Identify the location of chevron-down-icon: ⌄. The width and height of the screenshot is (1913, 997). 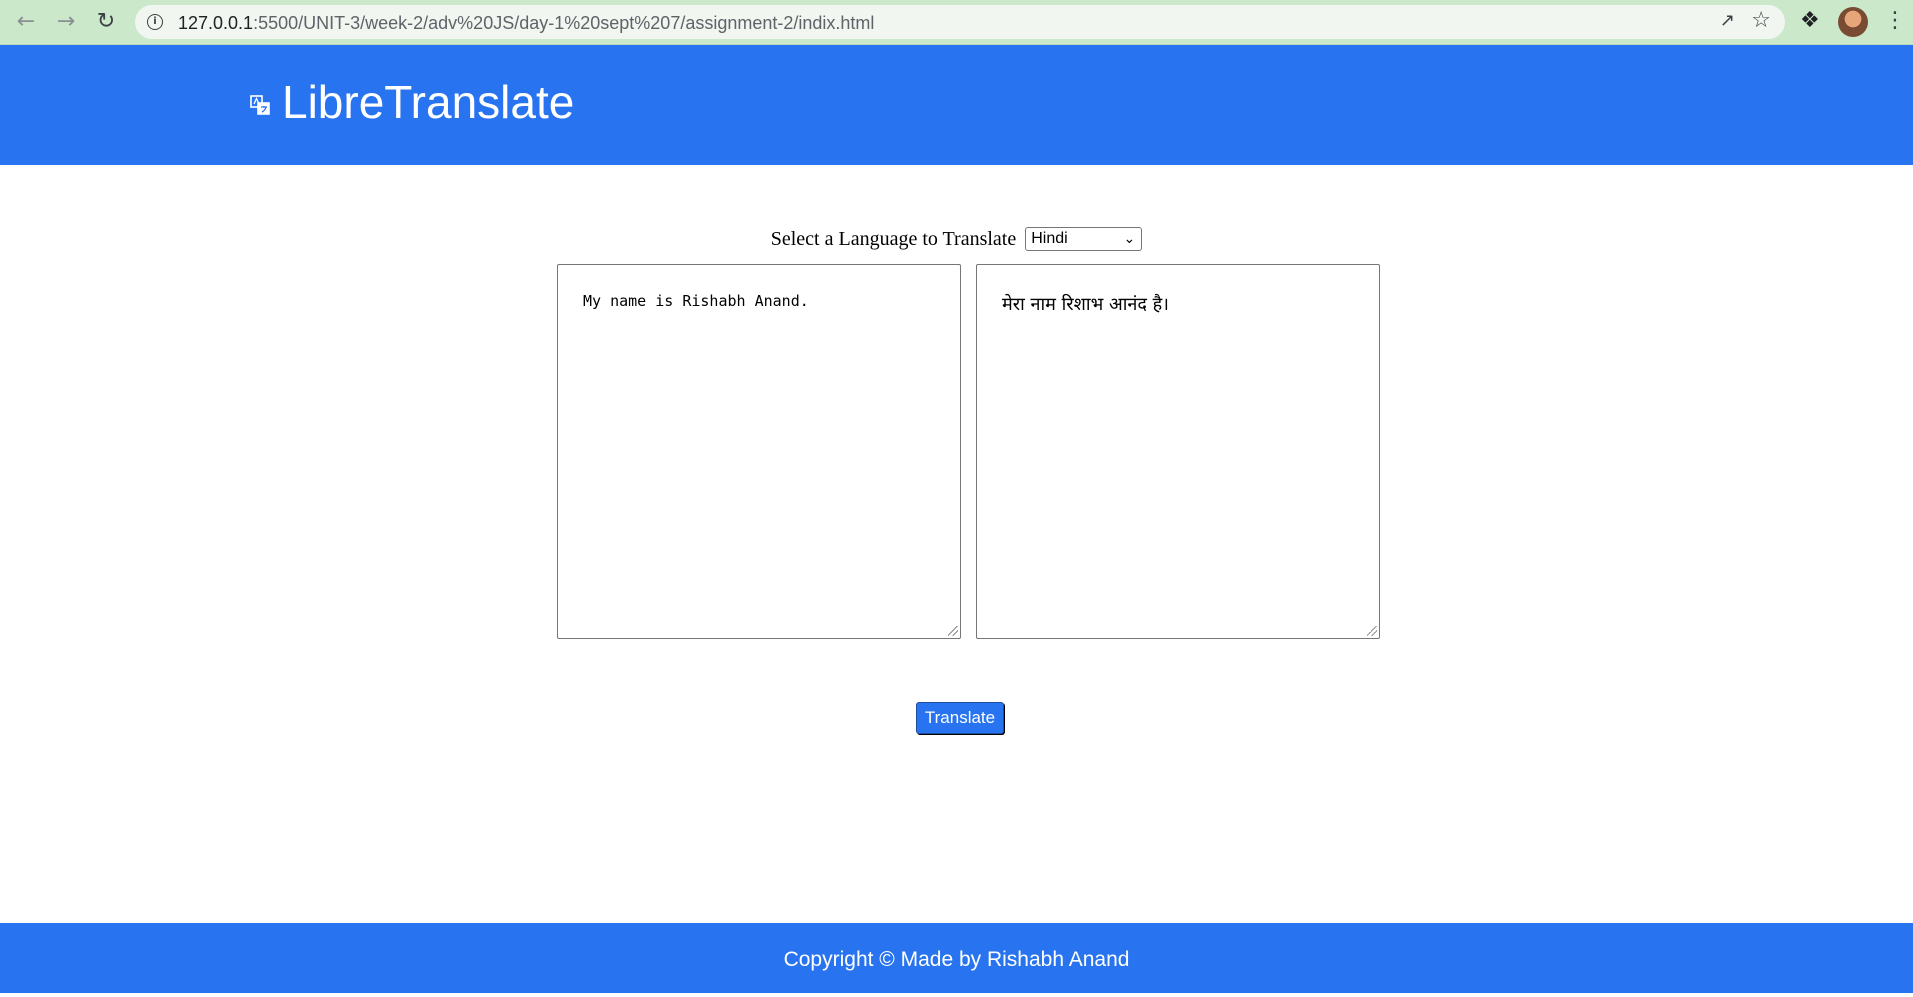
(1129, 239).